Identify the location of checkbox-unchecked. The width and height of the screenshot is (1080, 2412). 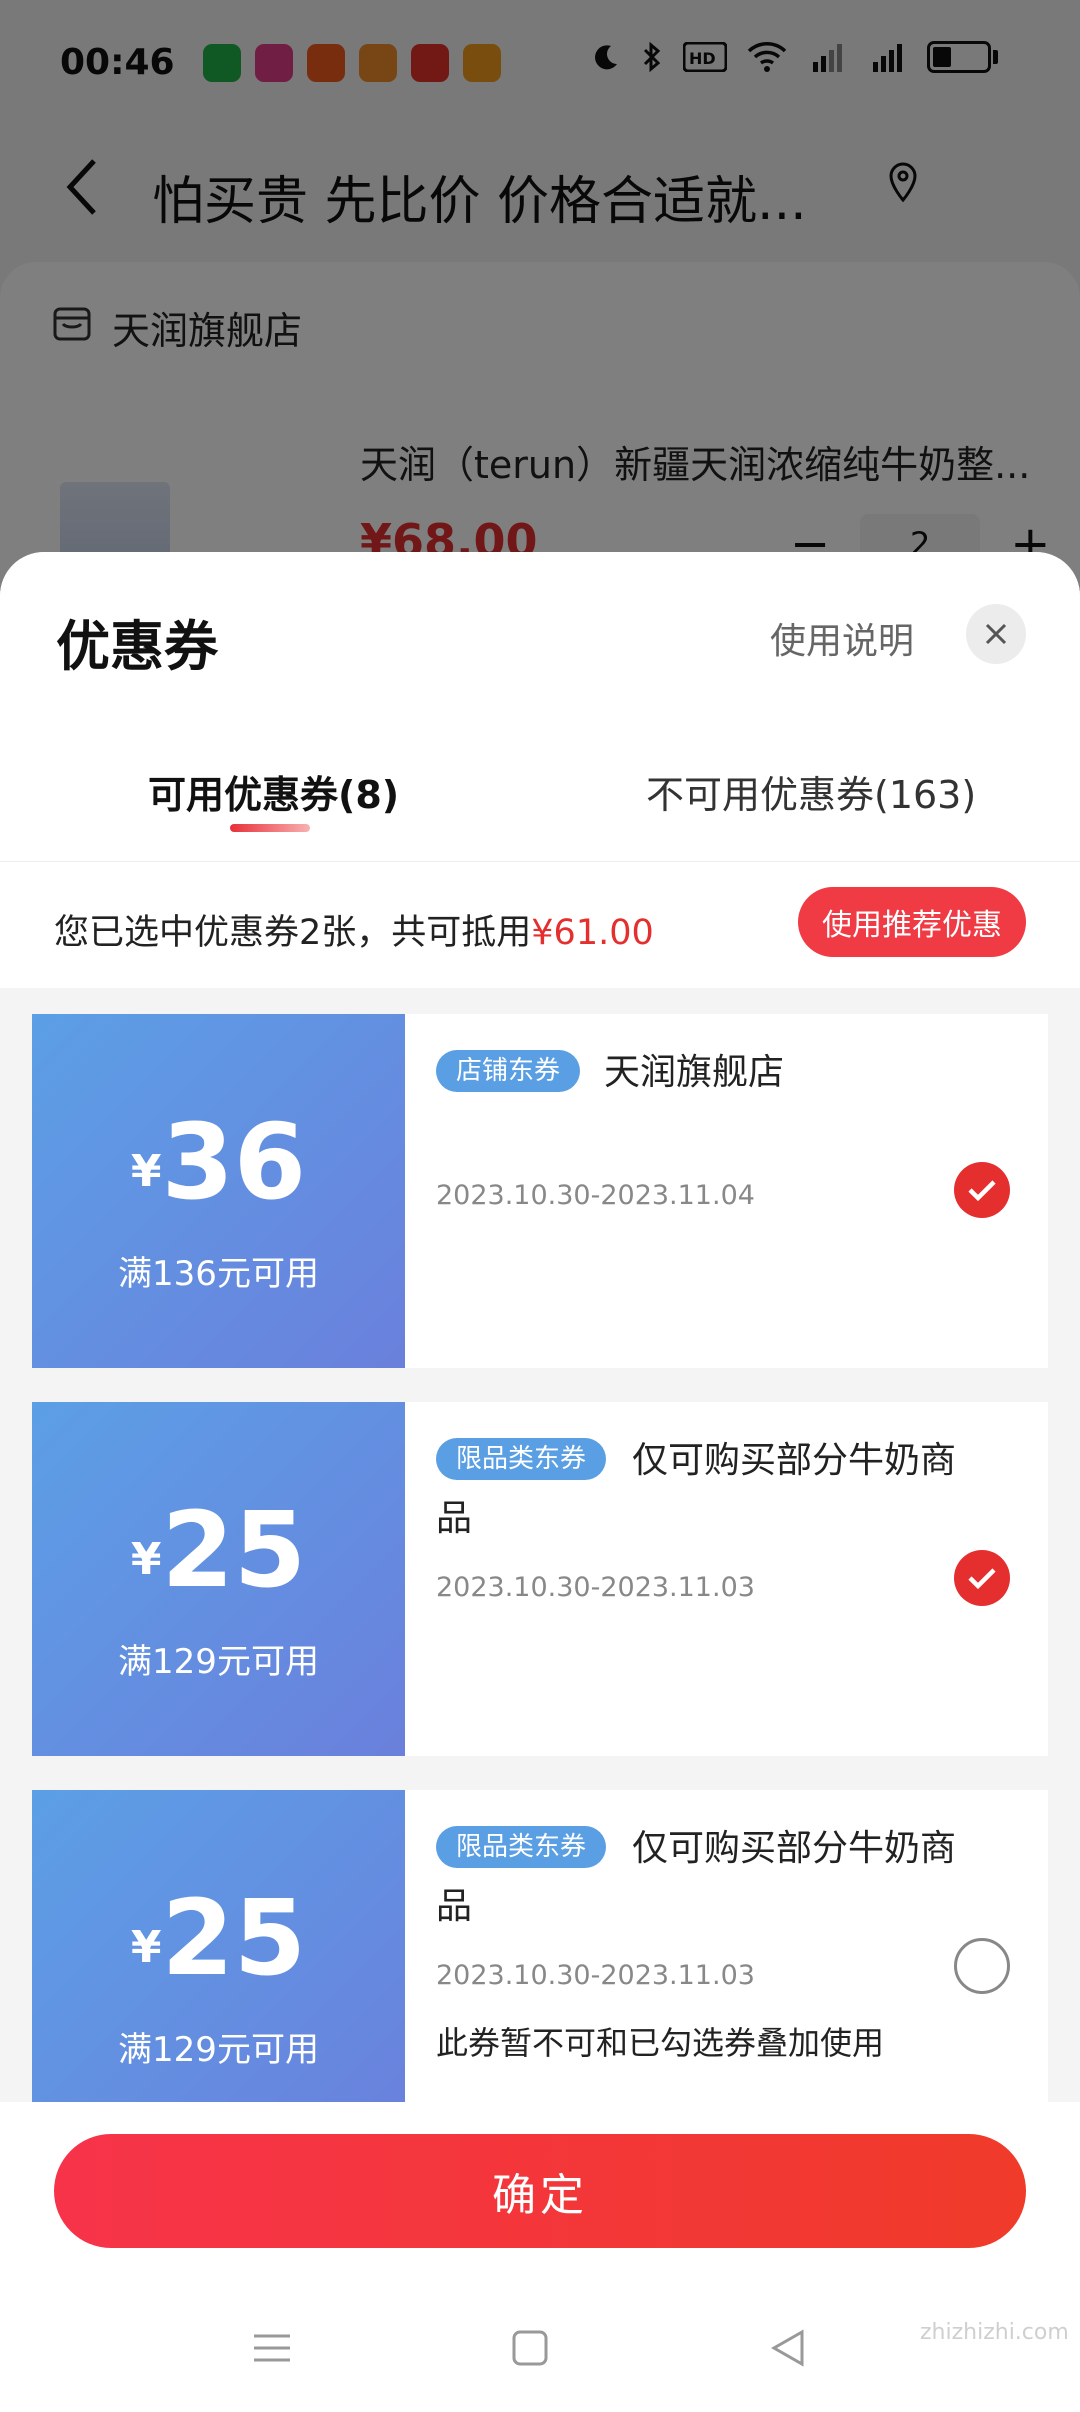
(982, 1966).